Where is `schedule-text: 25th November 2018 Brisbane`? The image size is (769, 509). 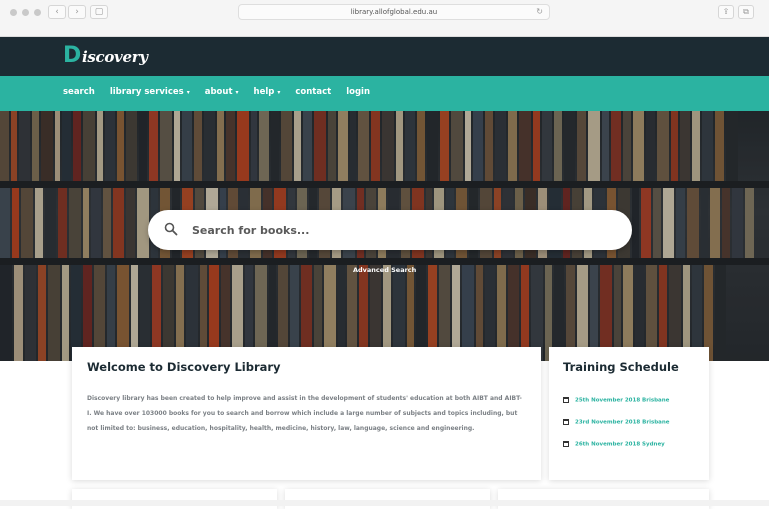 schedule-text: 25th November 2018 Brisbane is located at coordinates (622, 400).